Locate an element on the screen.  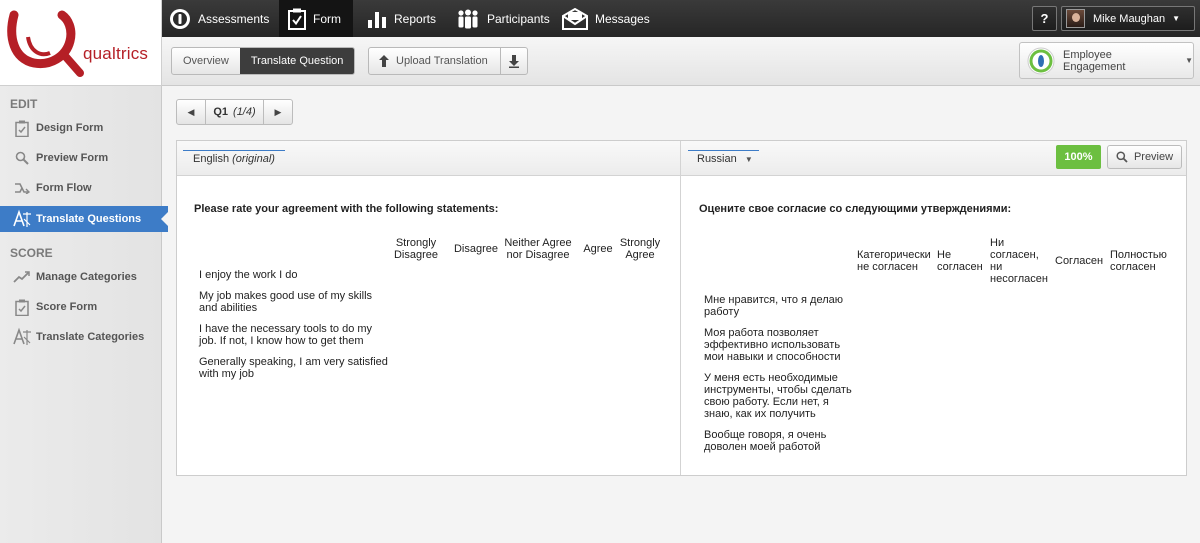
sidebar-item-label: Design Form is located at coordinates (70, 128).